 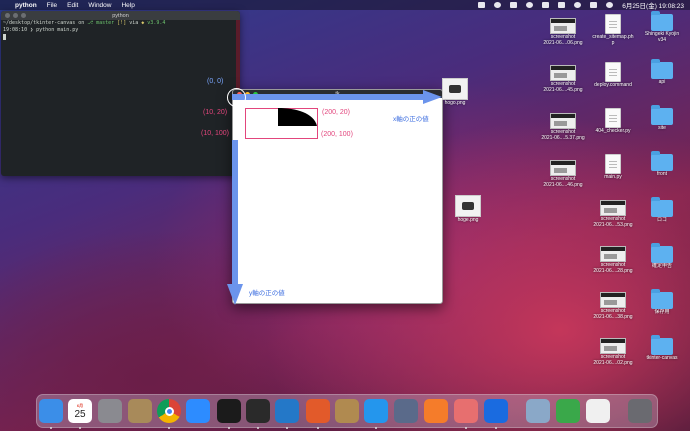 What do you see at coordinates (640, 411) in the screenshot?
I see `trash-icon` at bounding box center [640, 411].